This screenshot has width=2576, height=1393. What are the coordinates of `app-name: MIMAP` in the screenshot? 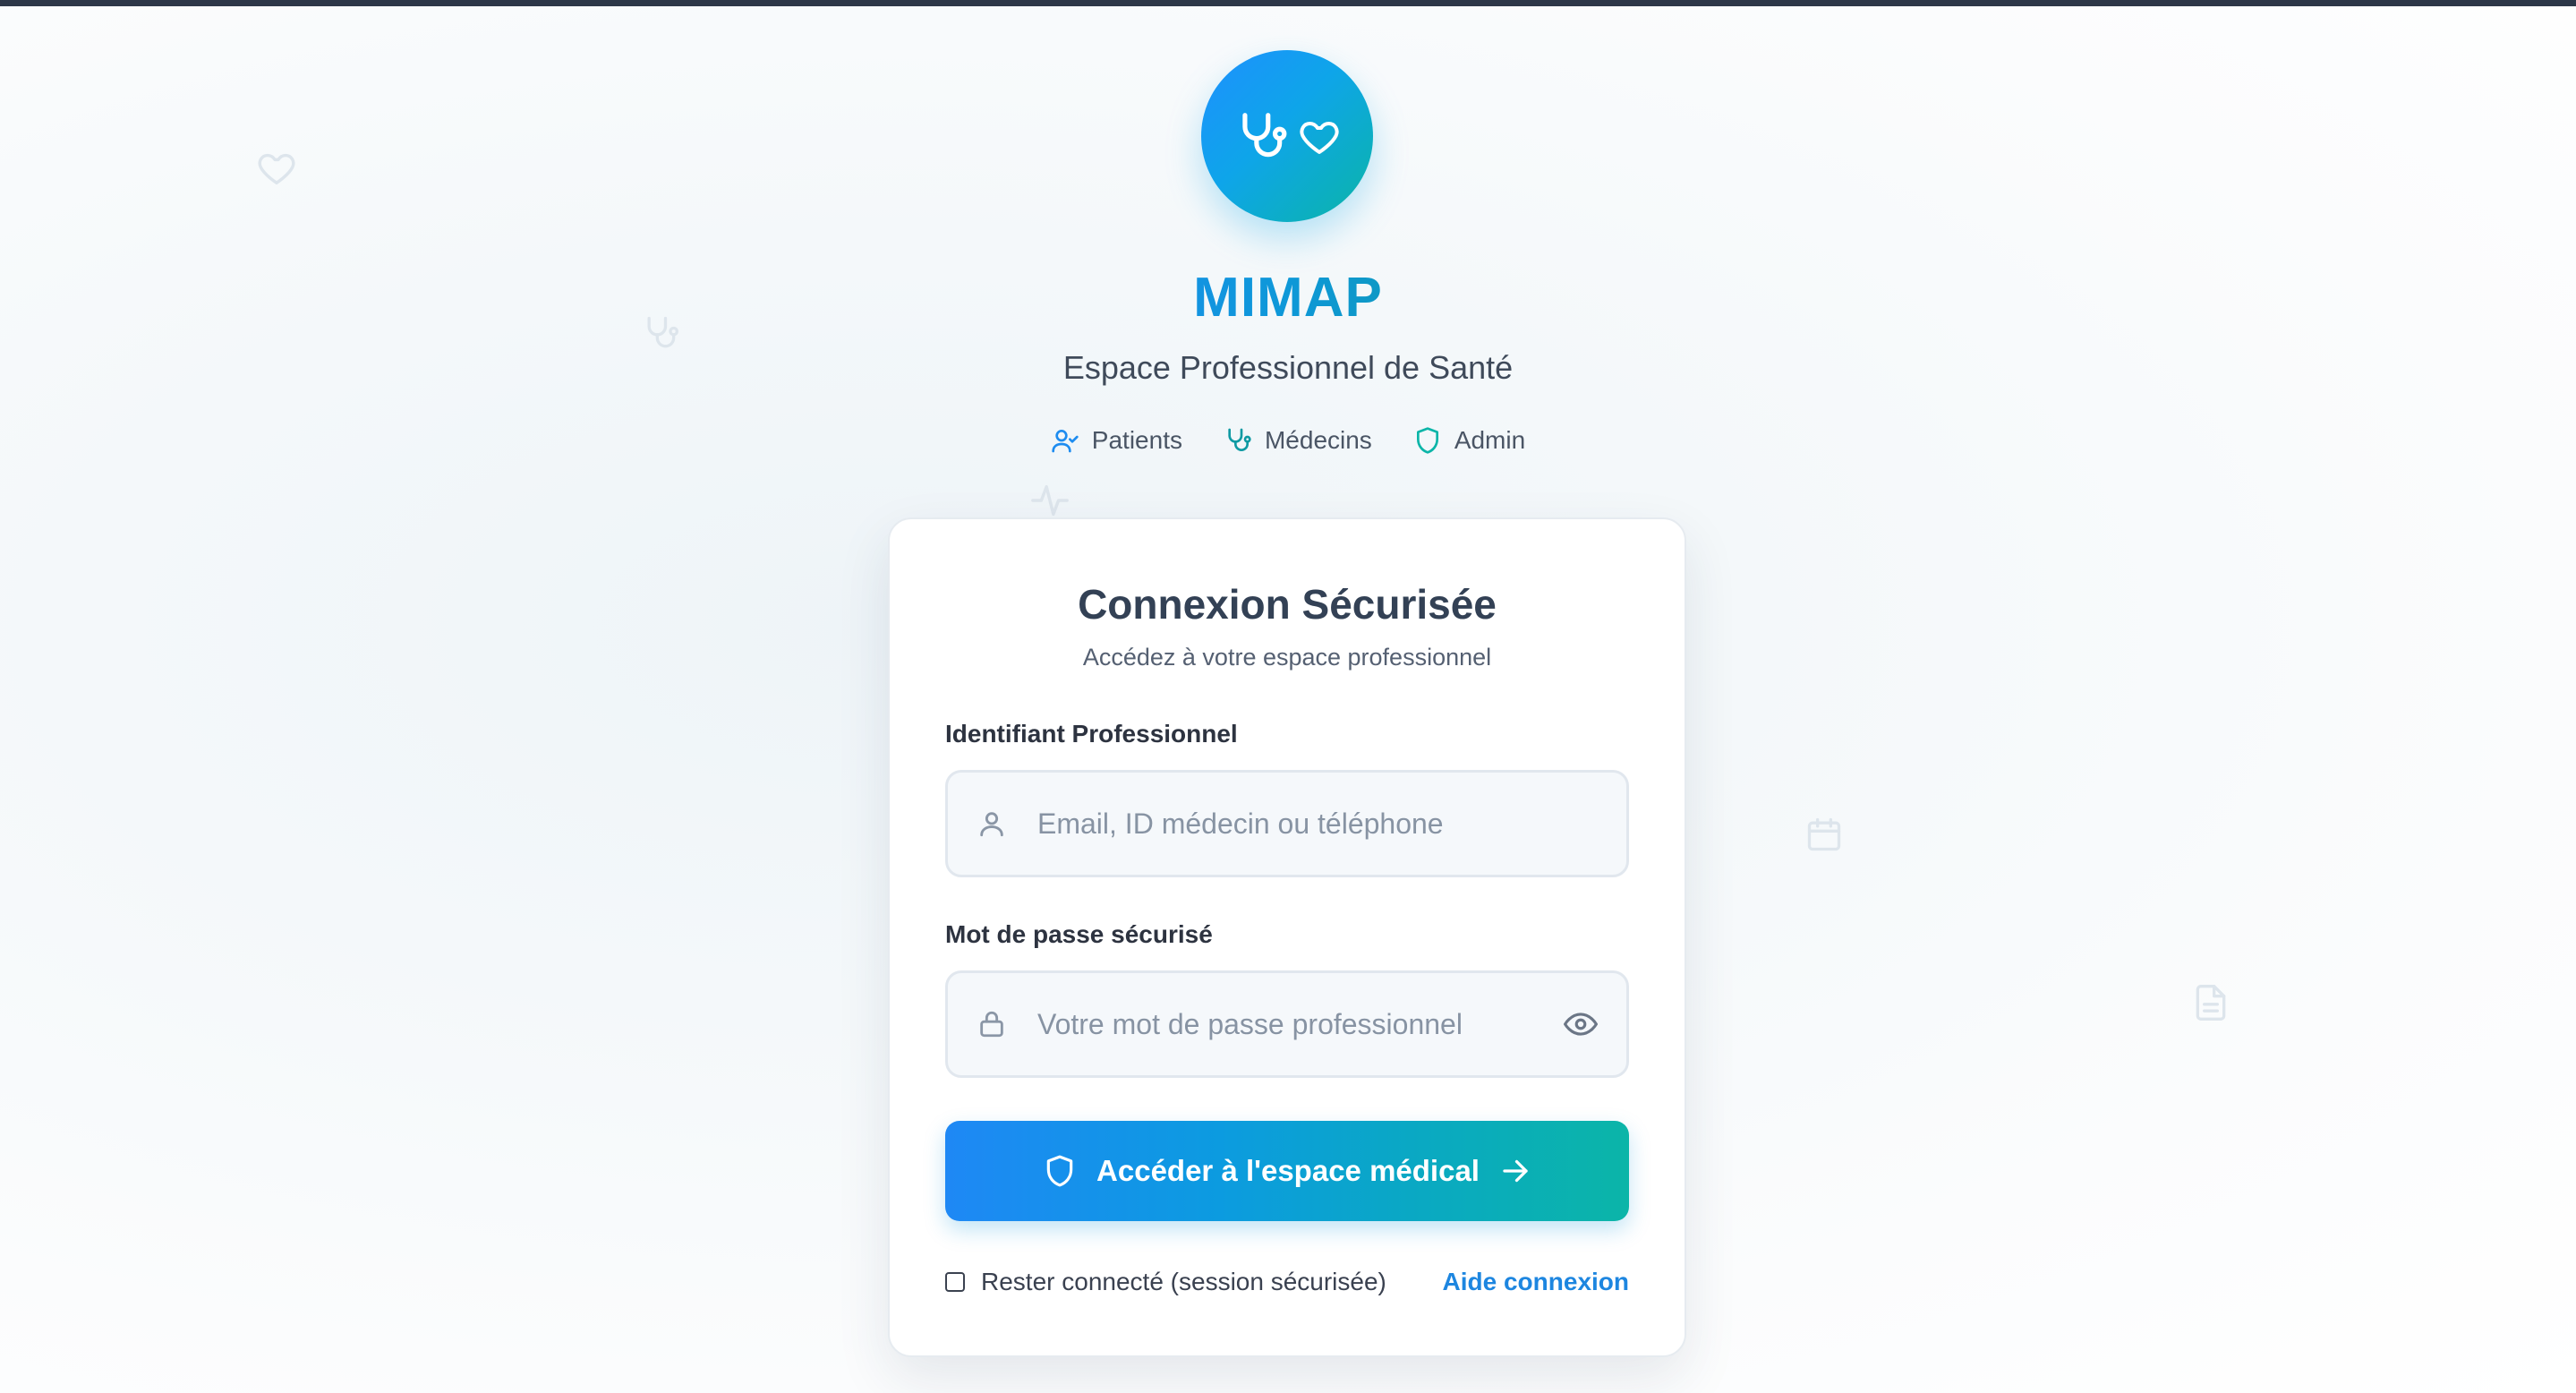 It's located at (1288, 298).